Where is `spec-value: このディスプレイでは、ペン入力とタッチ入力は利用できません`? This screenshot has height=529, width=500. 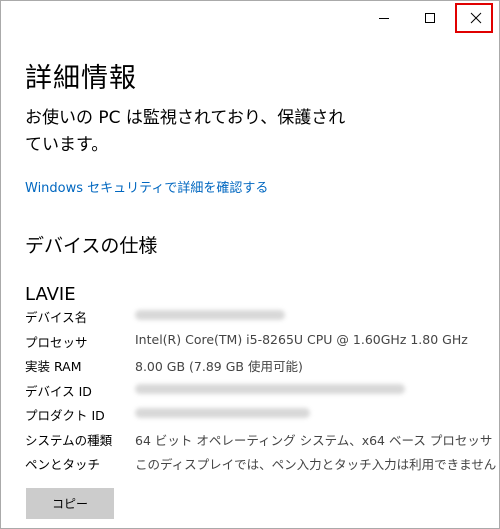
spec-value: このディスプレイでは、ペン入力とタッチ入力は利用できません is located at coordinates (316, 464).